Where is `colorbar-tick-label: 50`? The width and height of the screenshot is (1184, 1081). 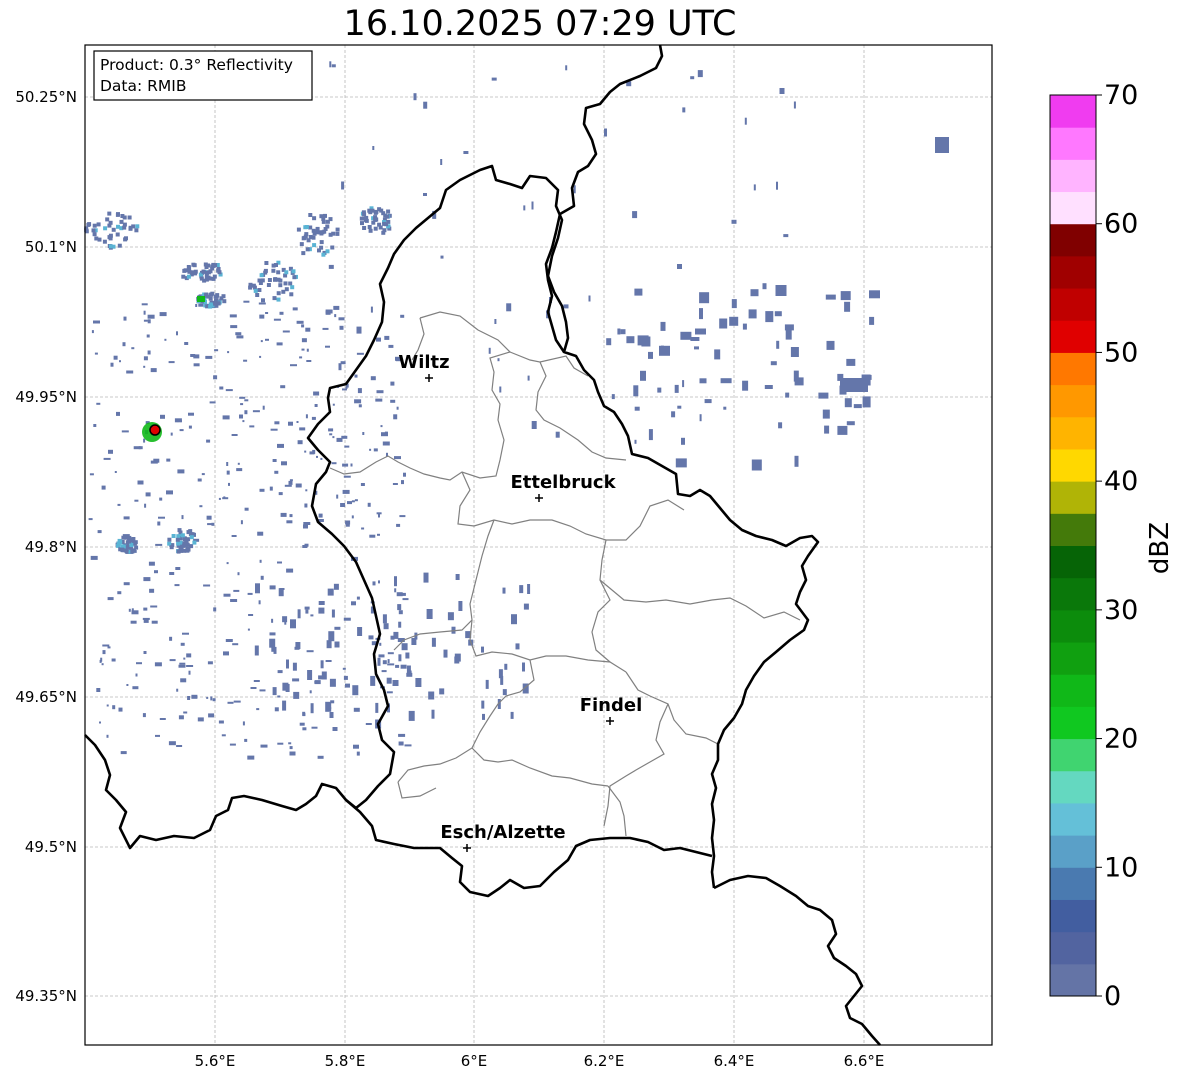
colorbar-tick-label: 50 is located at coordinates (1121, 352).